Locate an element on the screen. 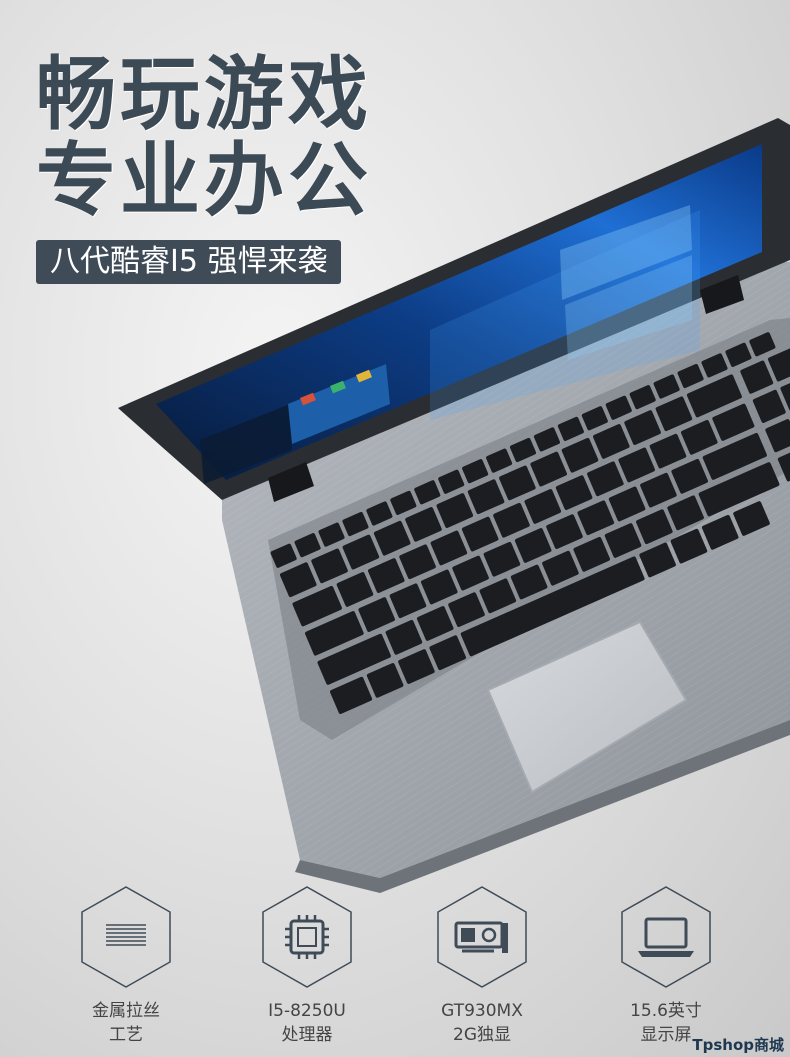 This screenshot has height=1057, width=790. feature-label-1: GT930MX is located at coordinates (482, 1011).